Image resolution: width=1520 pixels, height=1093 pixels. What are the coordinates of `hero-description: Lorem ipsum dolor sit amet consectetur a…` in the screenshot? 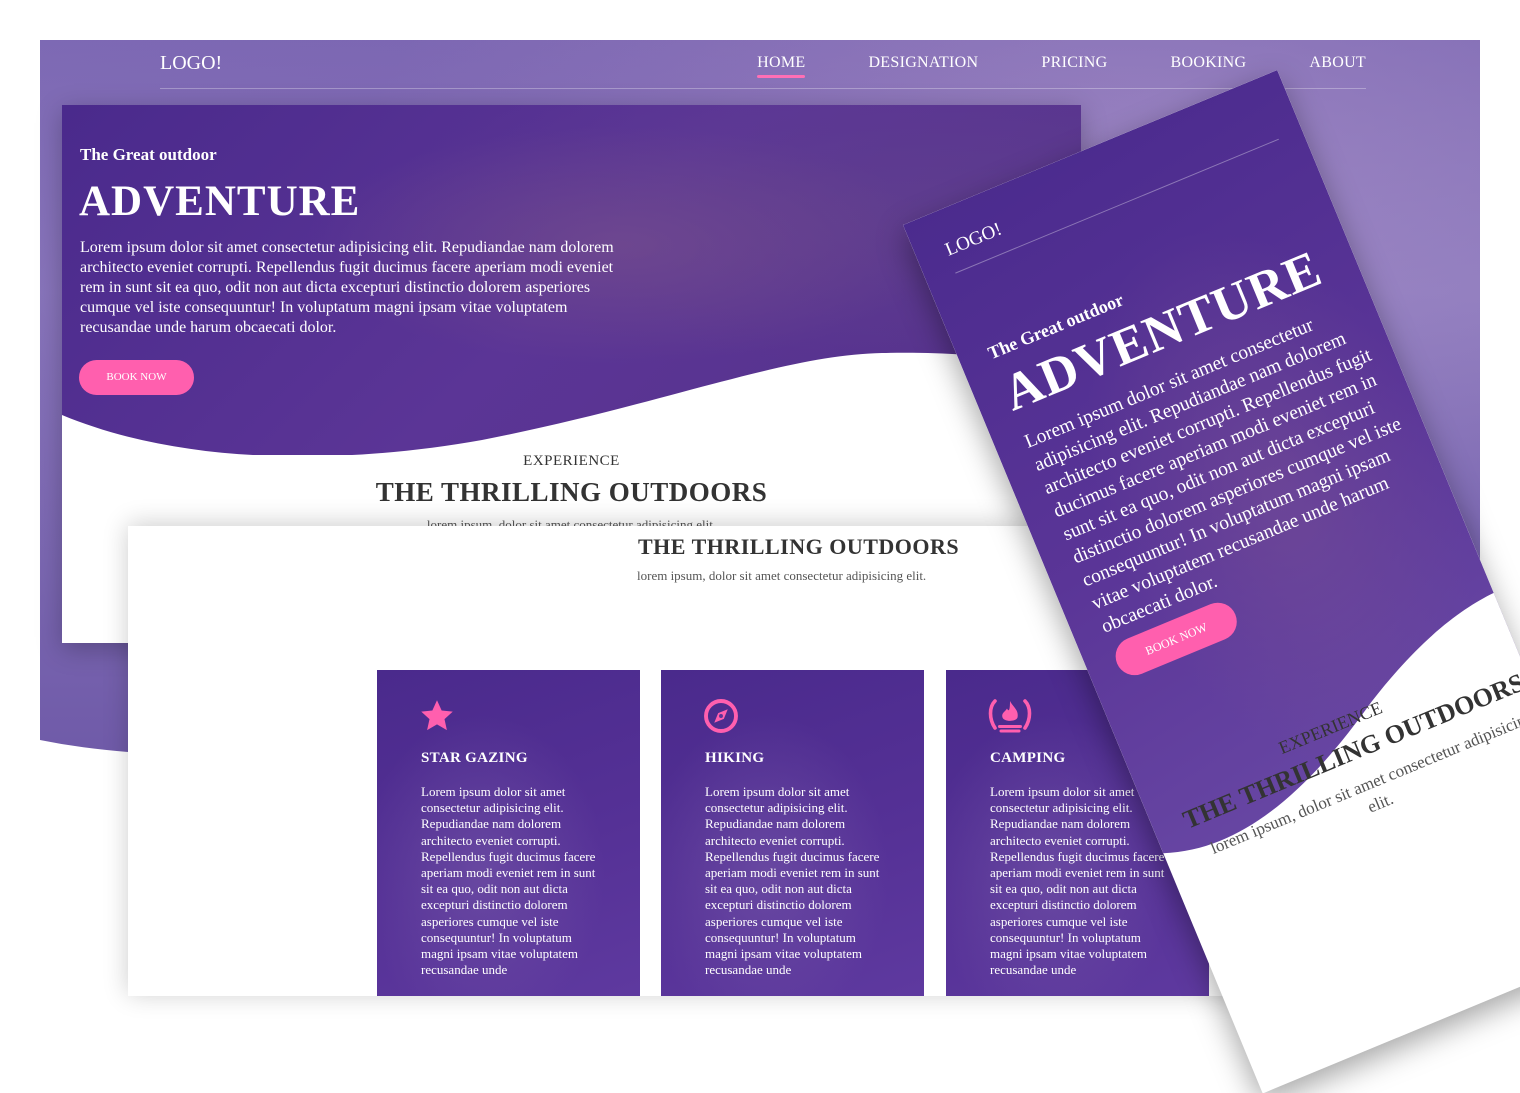 It's located at (347, 287).